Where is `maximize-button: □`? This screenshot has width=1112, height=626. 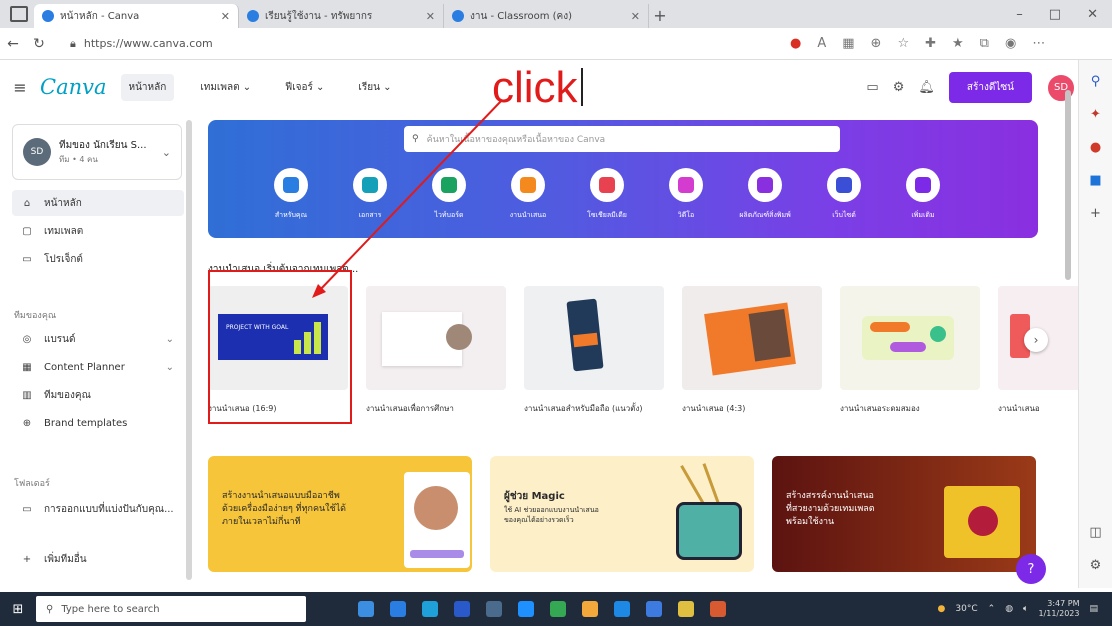 maximize-button: □ is located at coordinates (1055, 14).